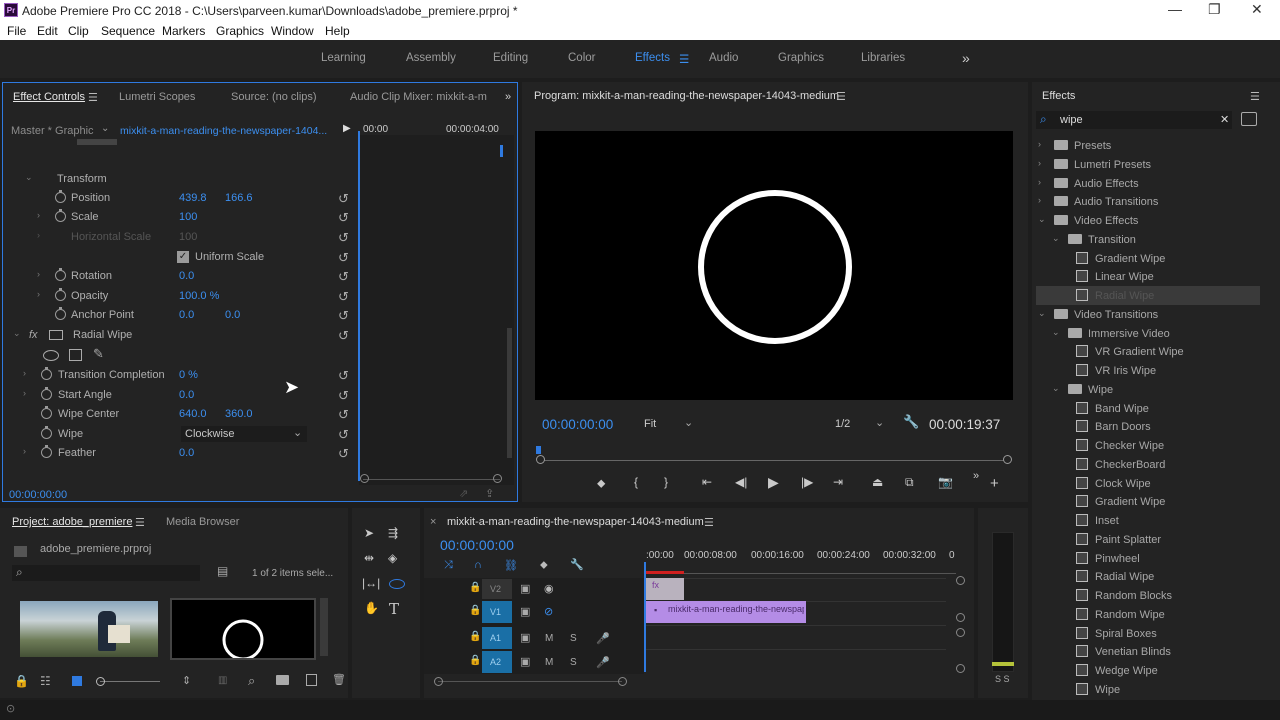 The height and width of the screenshot is (720, 1280). I want to click on filter-icon: ⇗, so click(463, 493).